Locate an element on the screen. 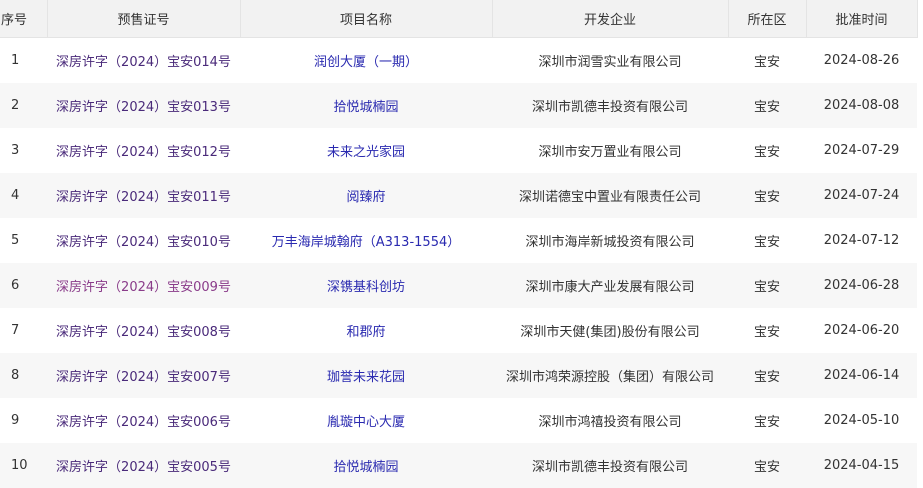  cell-date: 2024-07-29 is located at coordinates (861, 150).